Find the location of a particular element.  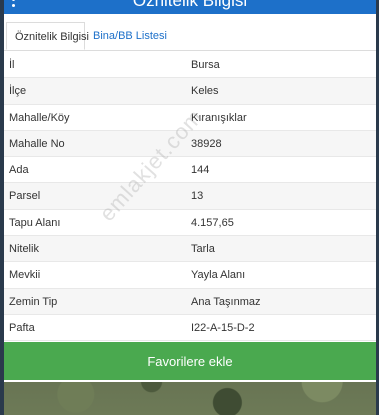

row-key: Pafta is located at coordinates (22, 327).